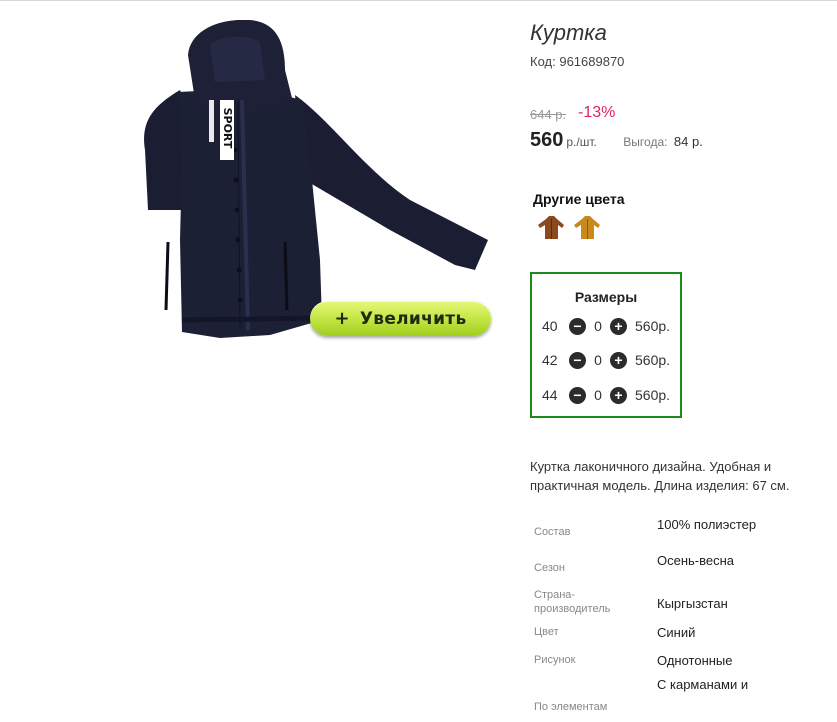  Describe the element at coordinates (592, 61) in the screenshot. I see `product-code-value: 961689870` at that location.